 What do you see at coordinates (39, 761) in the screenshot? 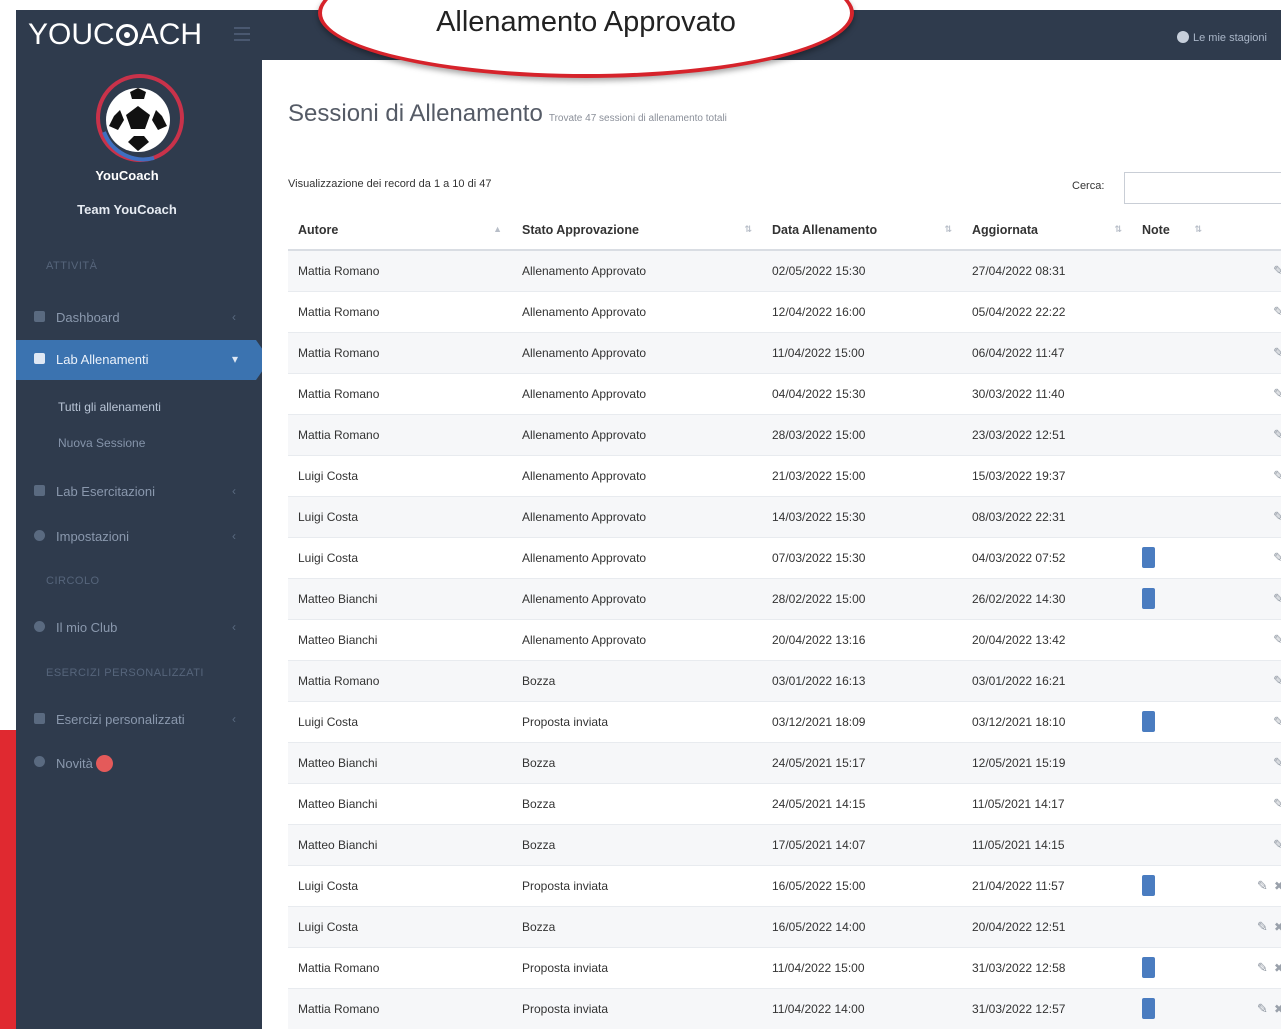
I see `news-icon` at bounding box center [39, 761].